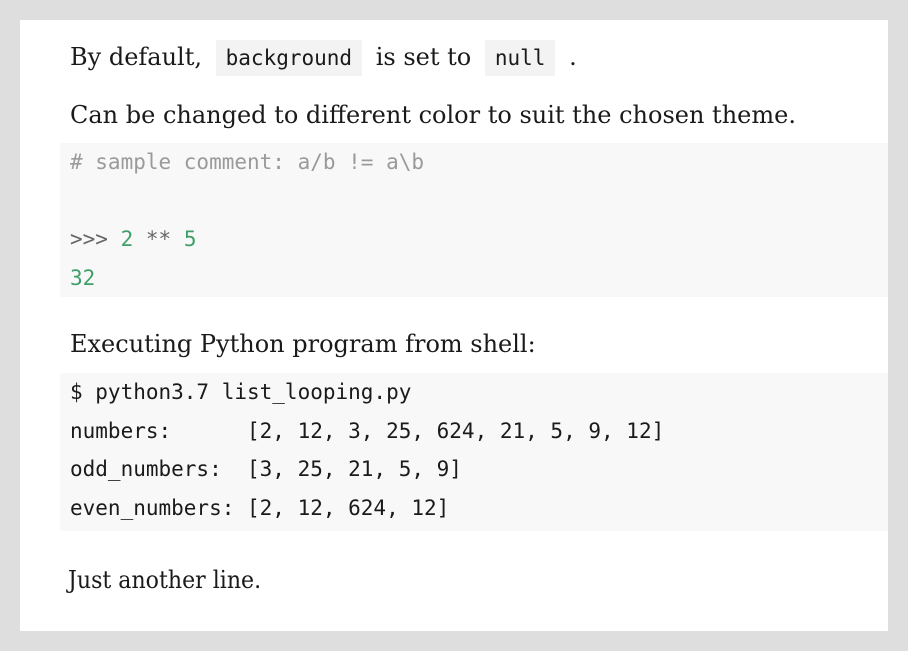  I want to click on paragraph-default-background: By default, background is set to null ., so click(323, 58).